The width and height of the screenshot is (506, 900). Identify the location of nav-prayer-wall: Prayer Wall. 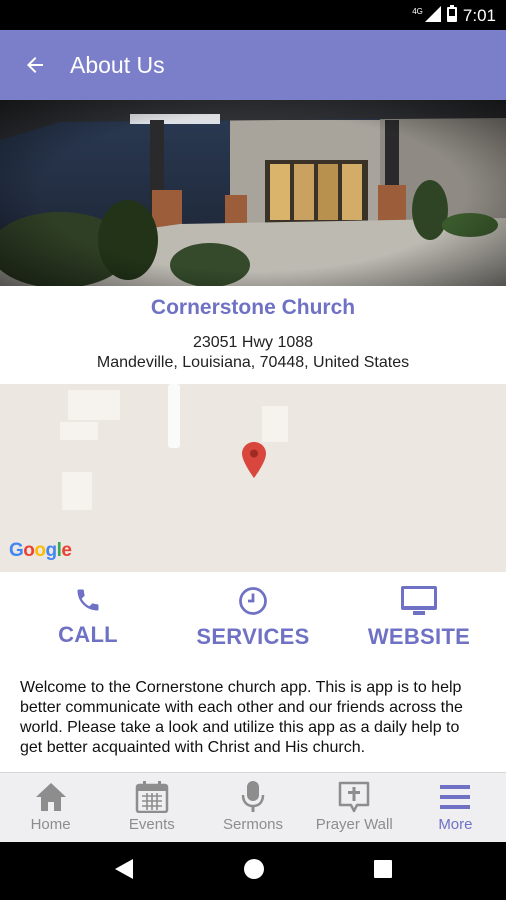
(354, 807).